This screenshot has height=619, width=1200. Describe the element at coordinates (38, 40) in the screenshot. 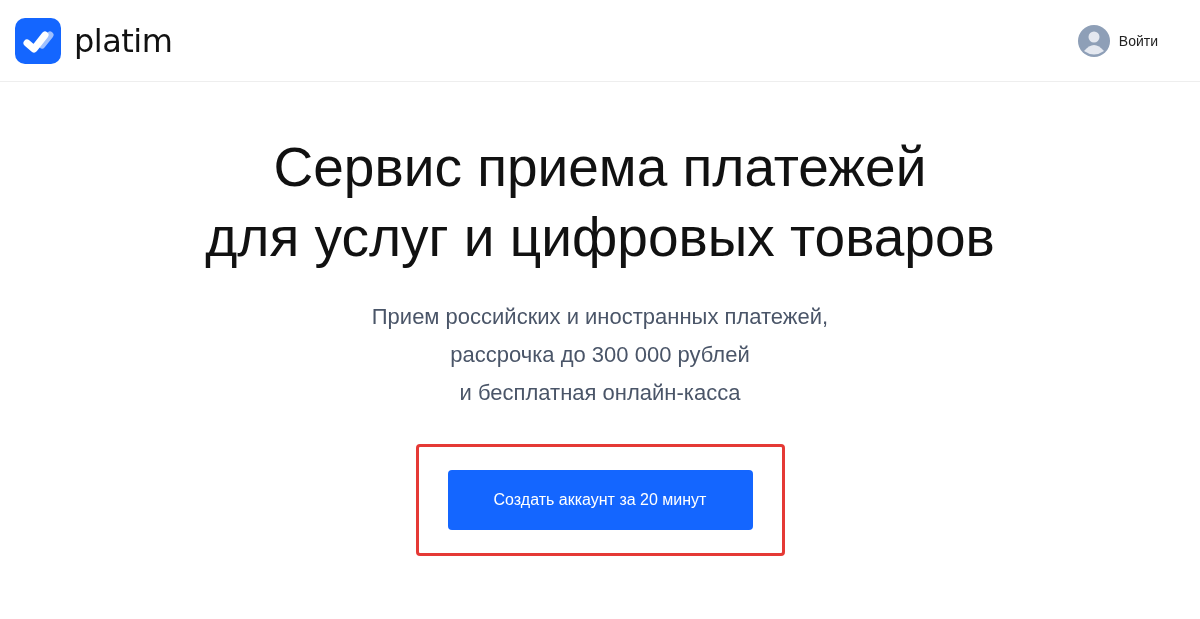

I see `logo-icon` at that location.